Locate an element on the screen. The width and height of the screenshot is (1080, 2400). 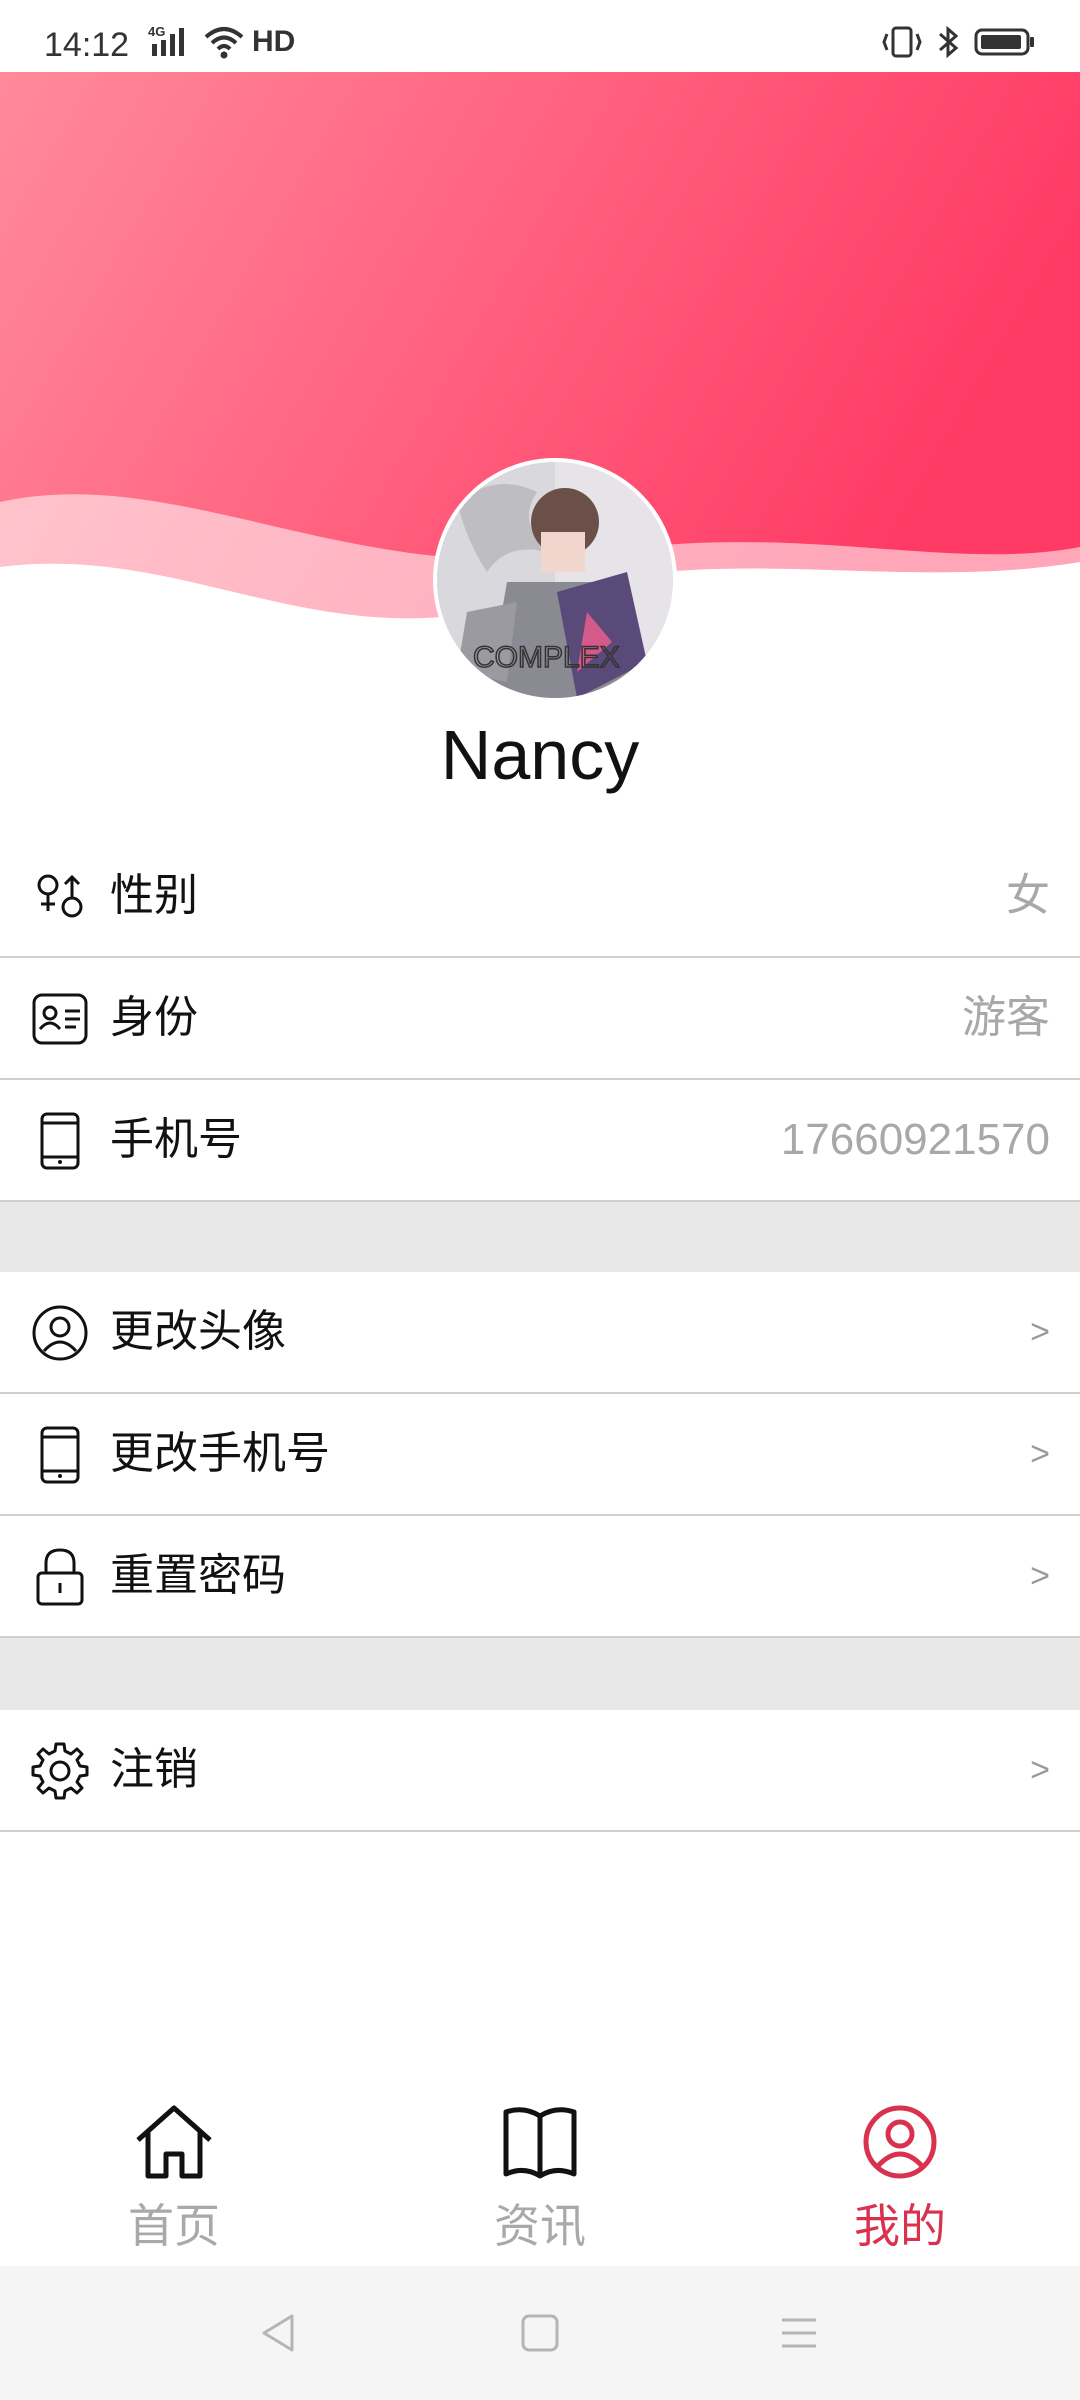
tab-mine: 我的 is located at coordinates (900, 2180).